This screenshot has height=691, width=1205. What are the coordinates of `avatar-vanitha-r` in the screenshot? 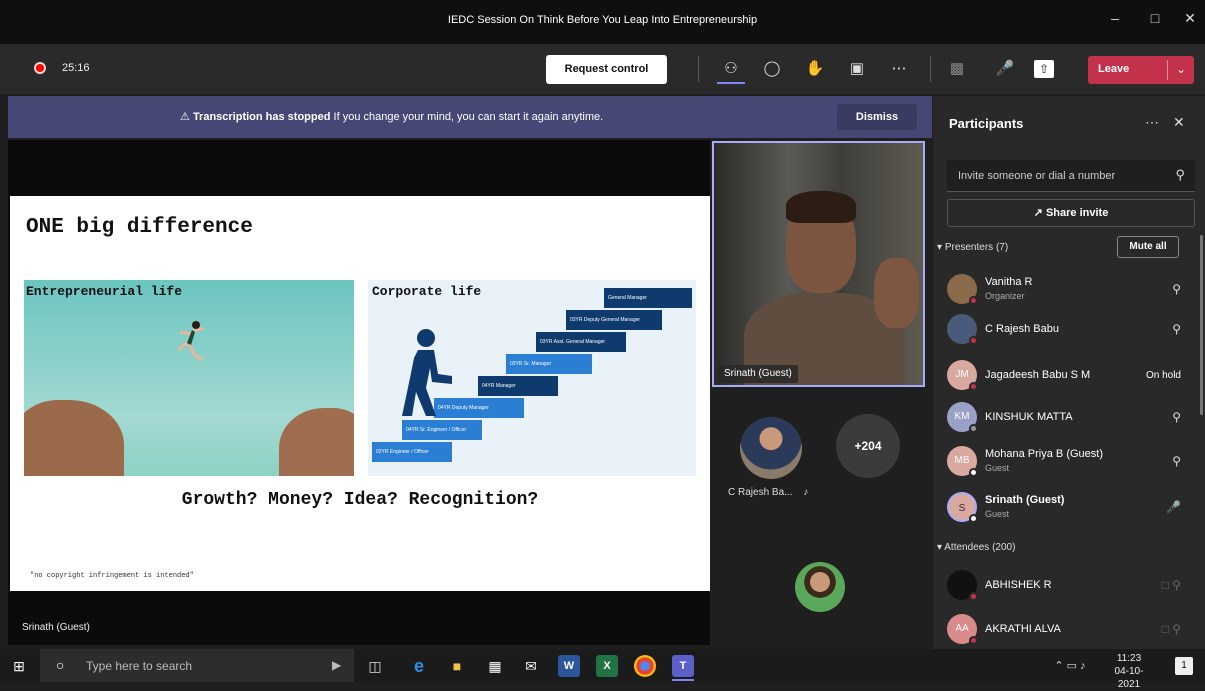 It's located at (820, 587).